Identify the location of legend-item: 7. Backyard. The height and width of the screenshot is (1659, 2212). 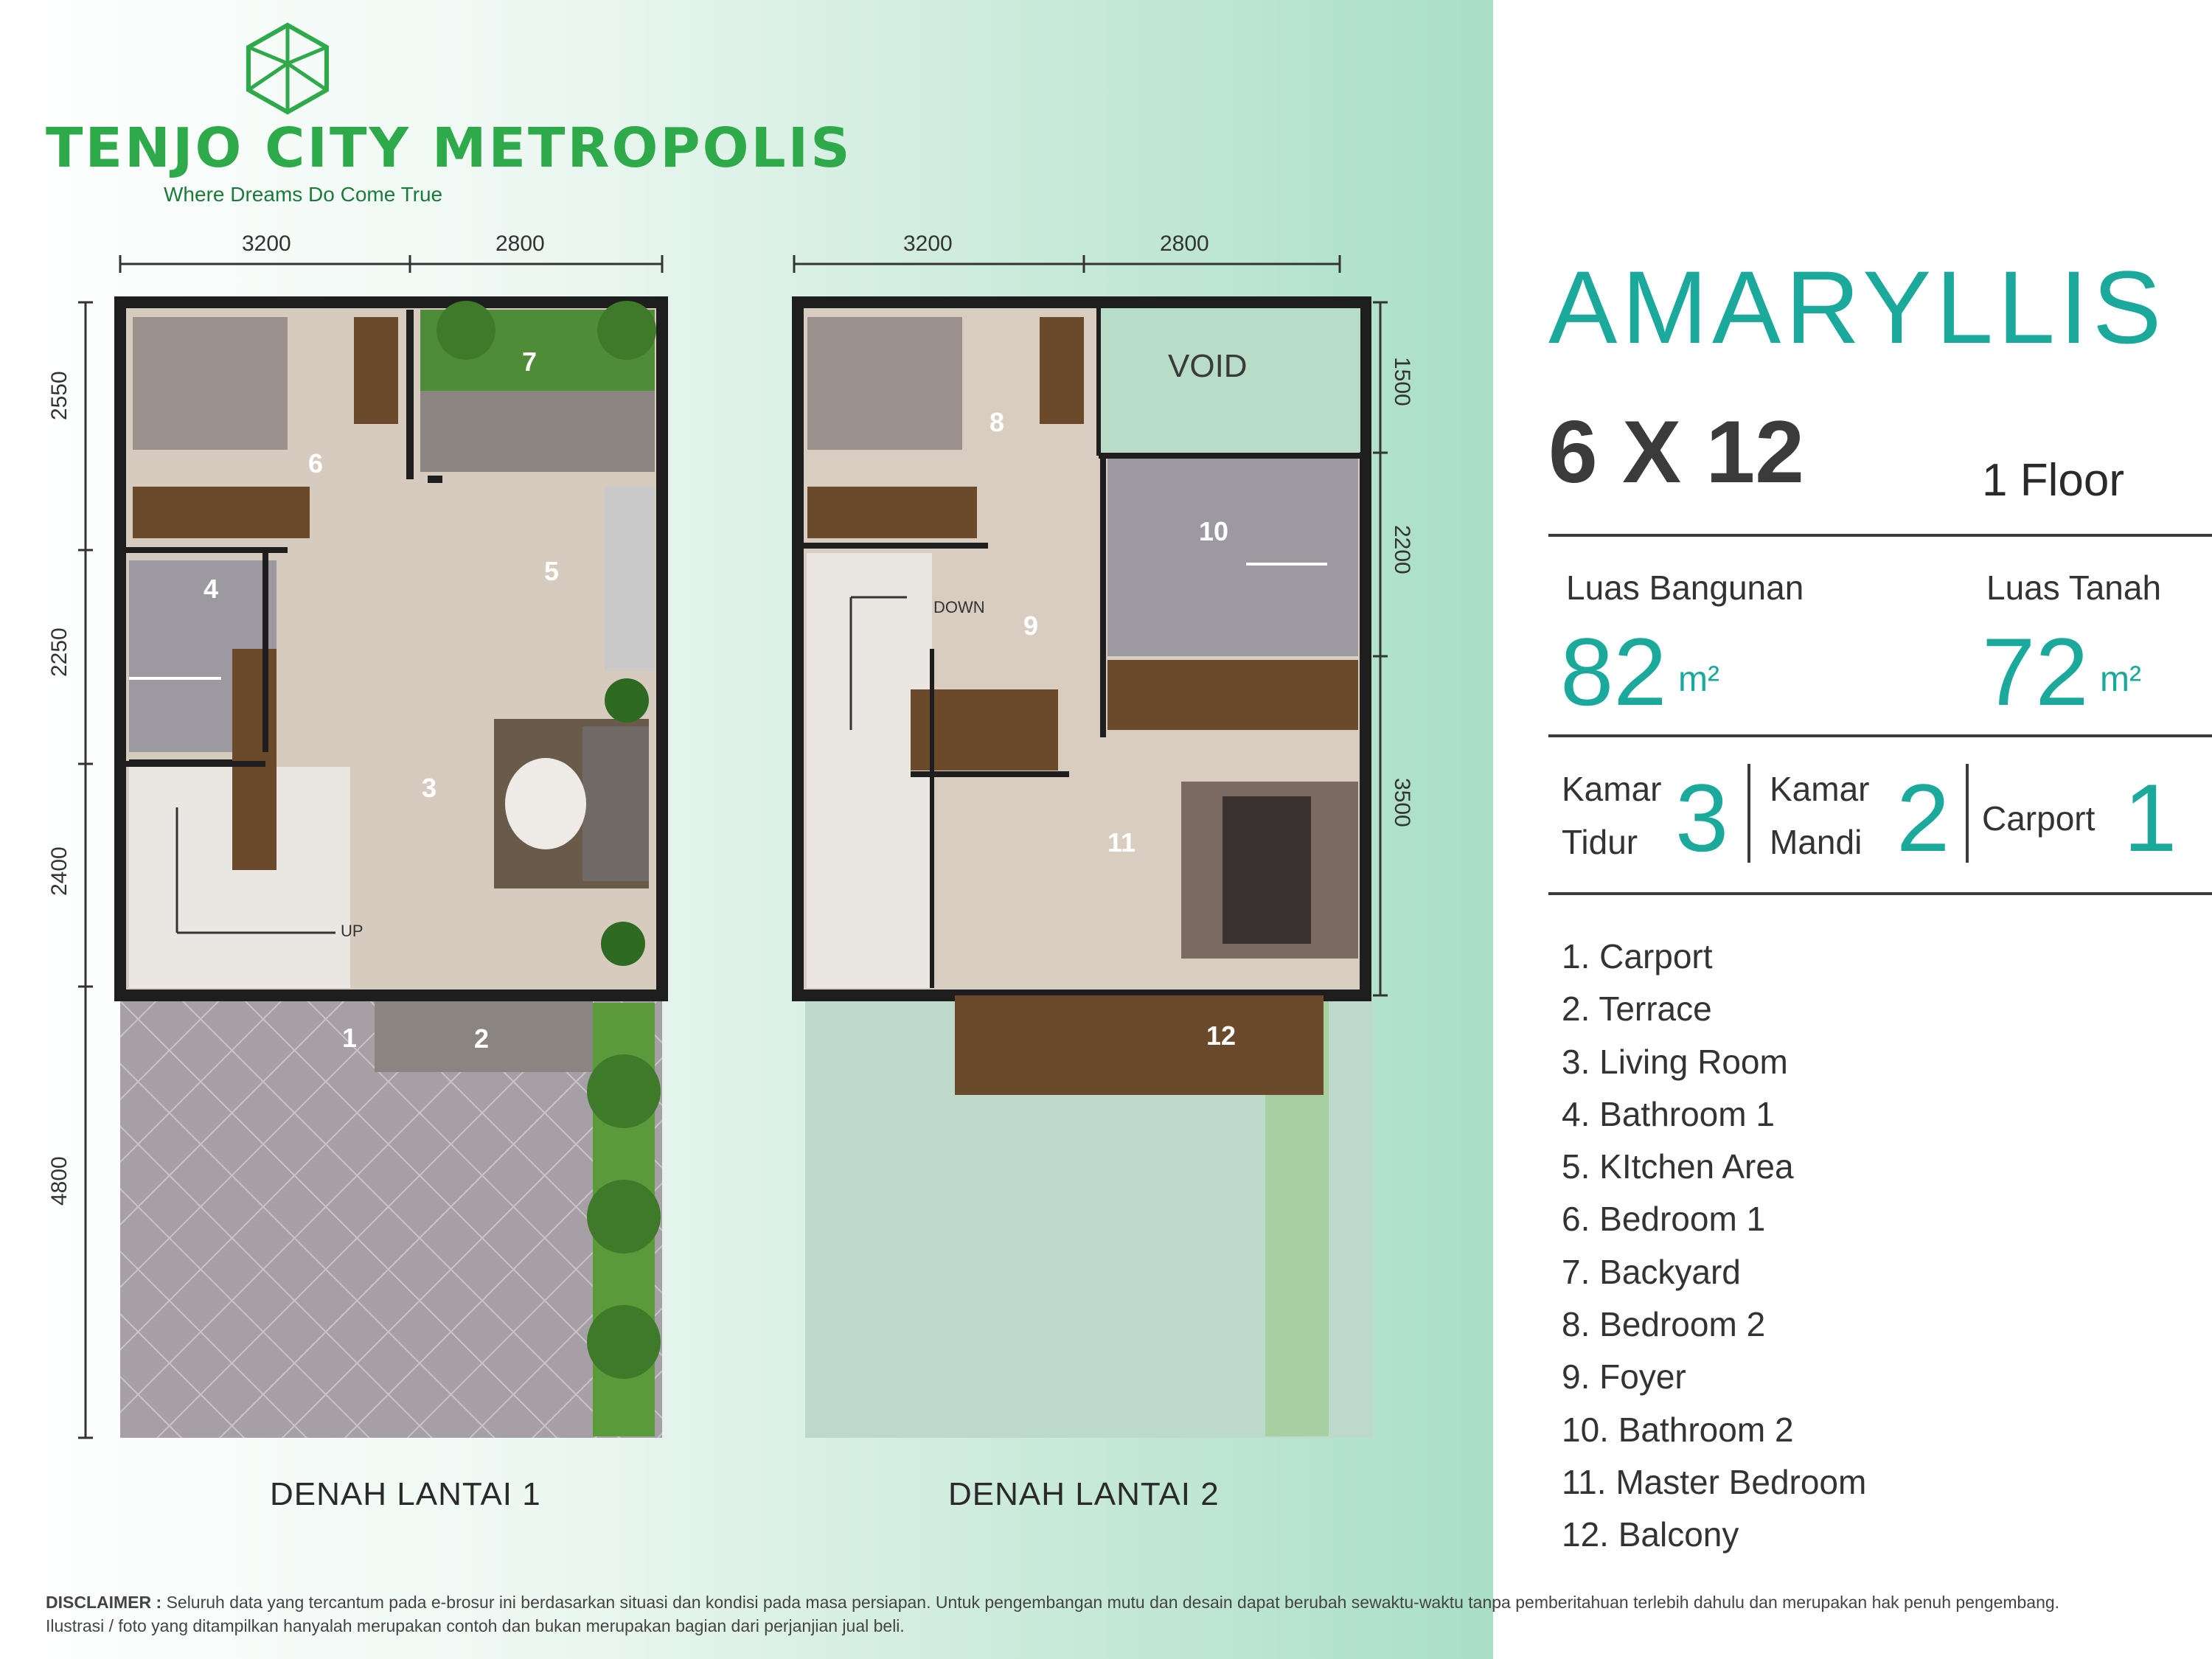
(1651, 1271).